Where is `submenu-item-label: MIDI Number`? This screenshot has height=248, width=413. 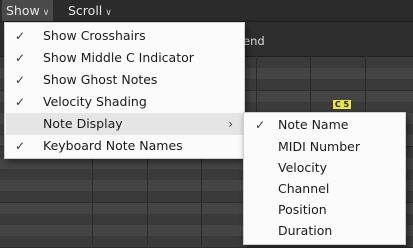 submenu-item-label: MIDI Number is located at coordinates (319, 146).